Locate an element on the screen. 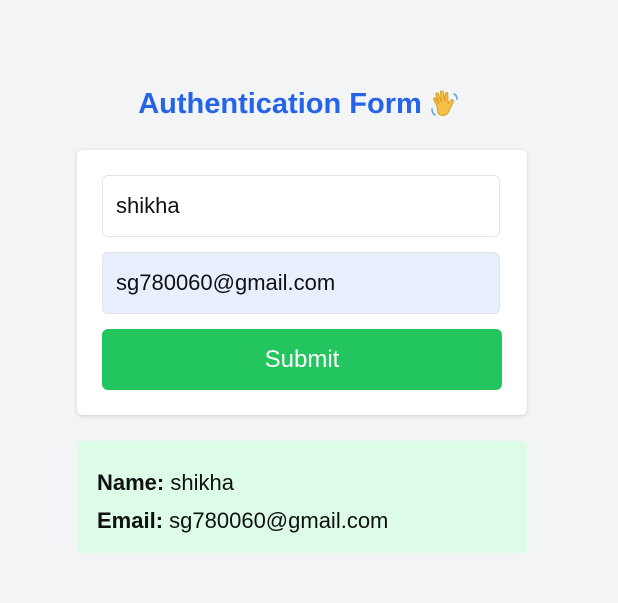 Image resolution: width=618 pixels, height=603 pixels. result-email-value: sg780060@gmail.com is located at coordinates (279, 520).